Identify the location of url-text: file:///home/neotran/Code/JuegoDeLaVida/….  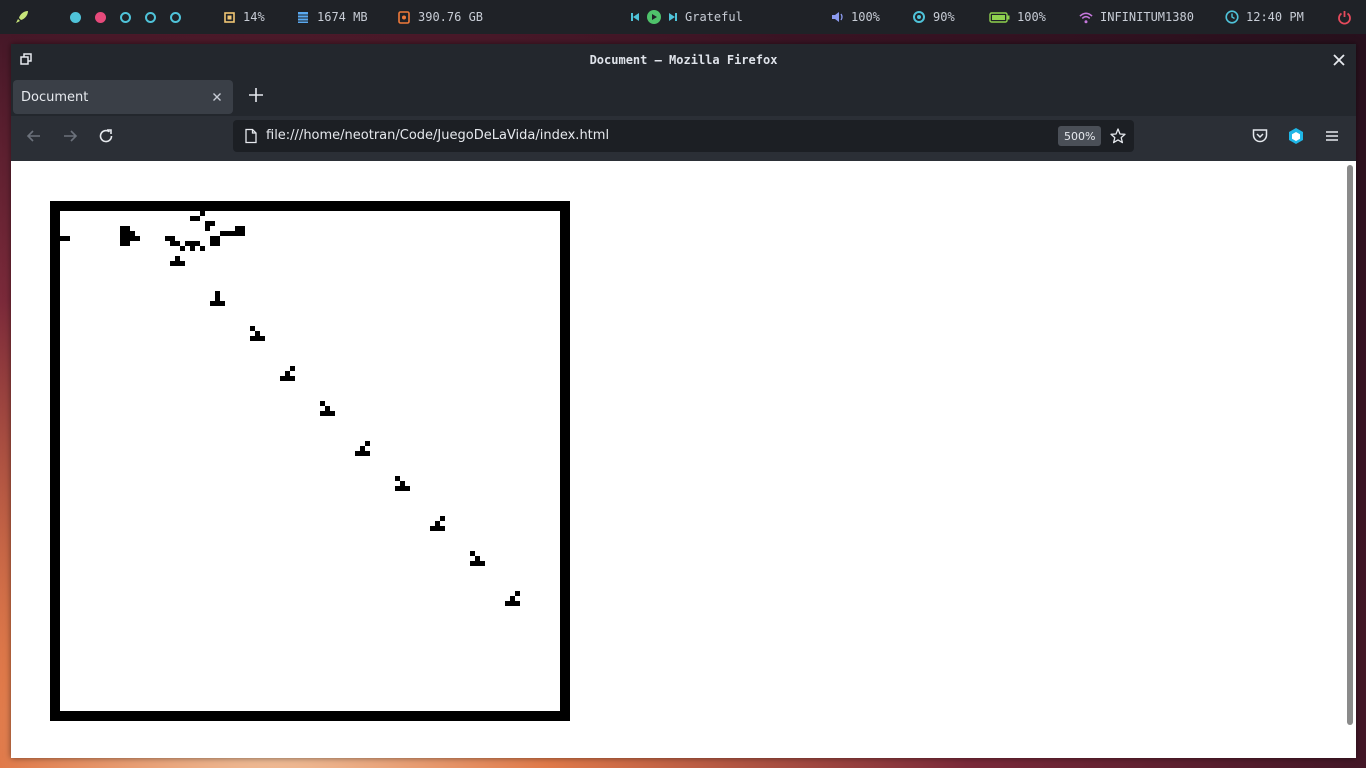
(437, 135).